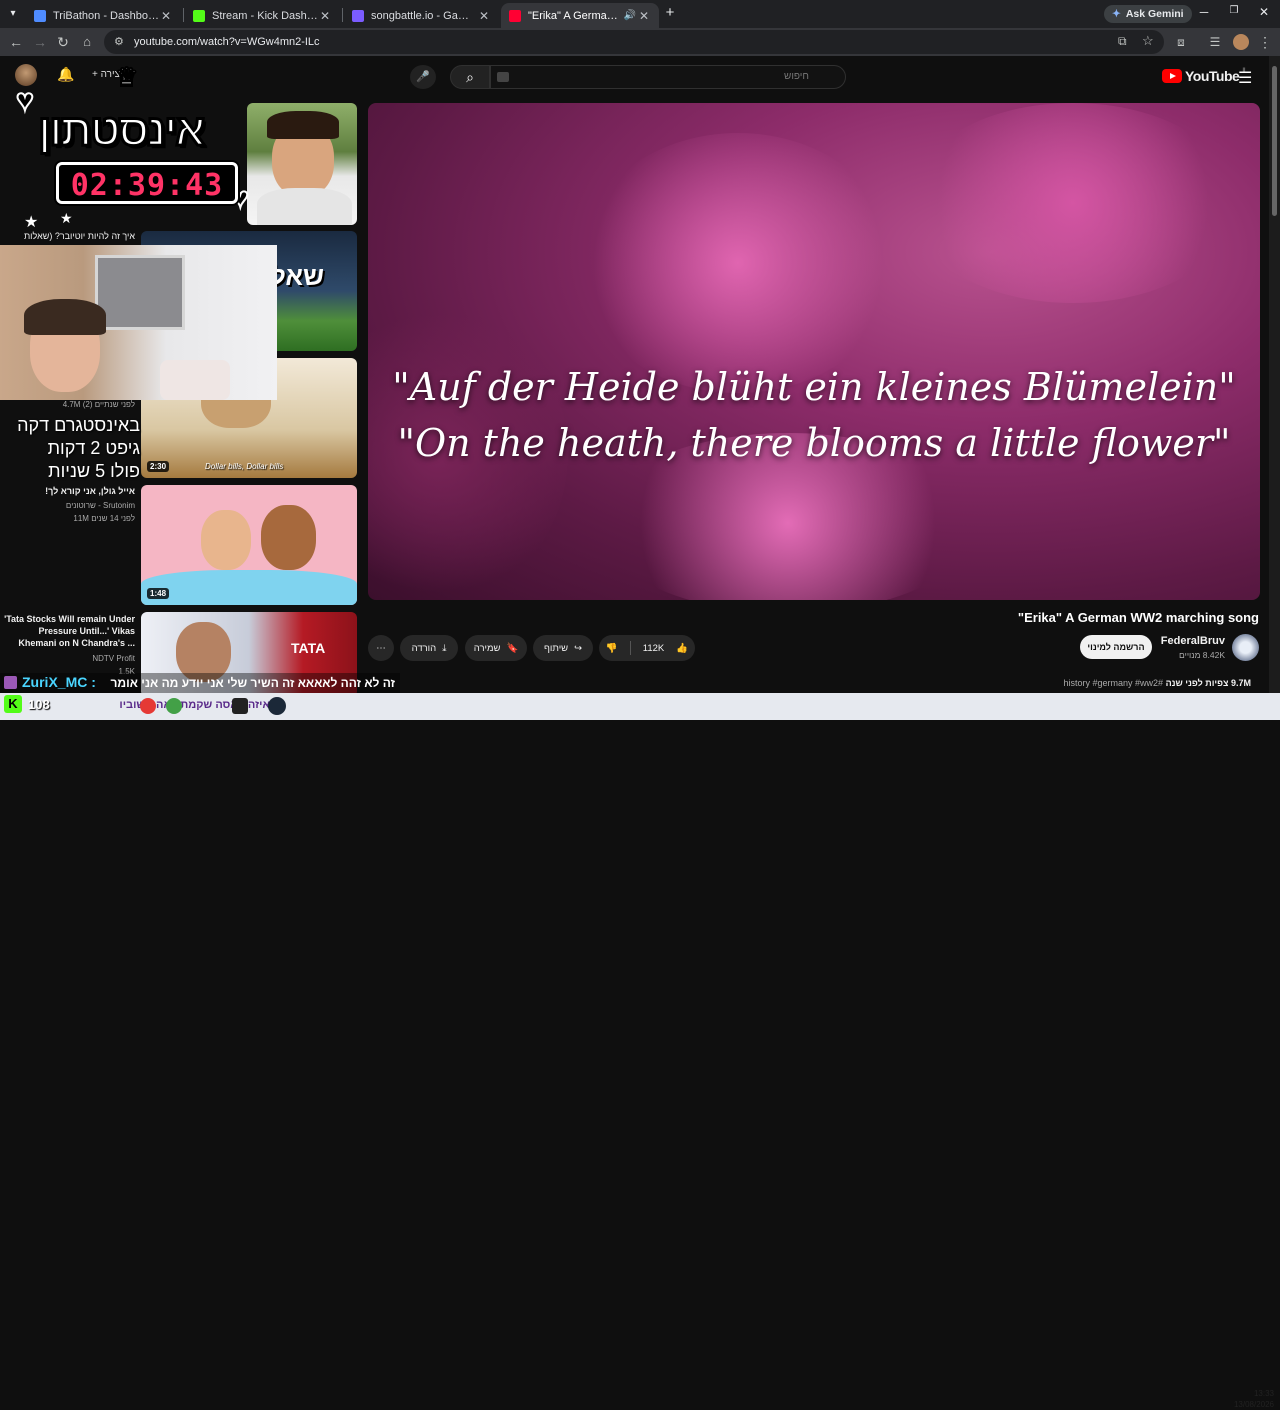  I want to click on back-icon: ←, so click(16, 42).